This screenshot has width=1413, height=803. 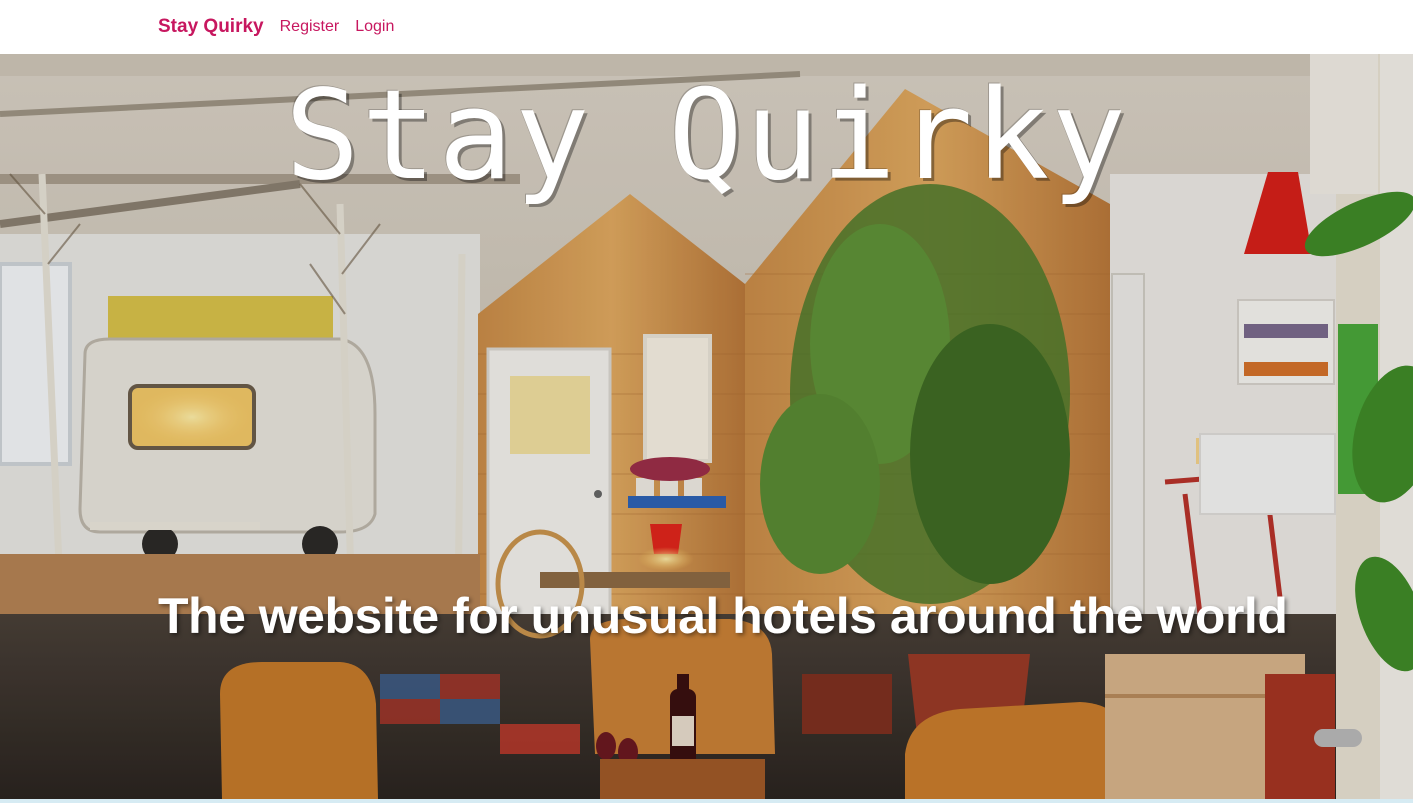 What do you see at coordinates (211, 27) in the screenshot?
I see `brand-link: Stay Quirky` at bounding box center [211, 27].